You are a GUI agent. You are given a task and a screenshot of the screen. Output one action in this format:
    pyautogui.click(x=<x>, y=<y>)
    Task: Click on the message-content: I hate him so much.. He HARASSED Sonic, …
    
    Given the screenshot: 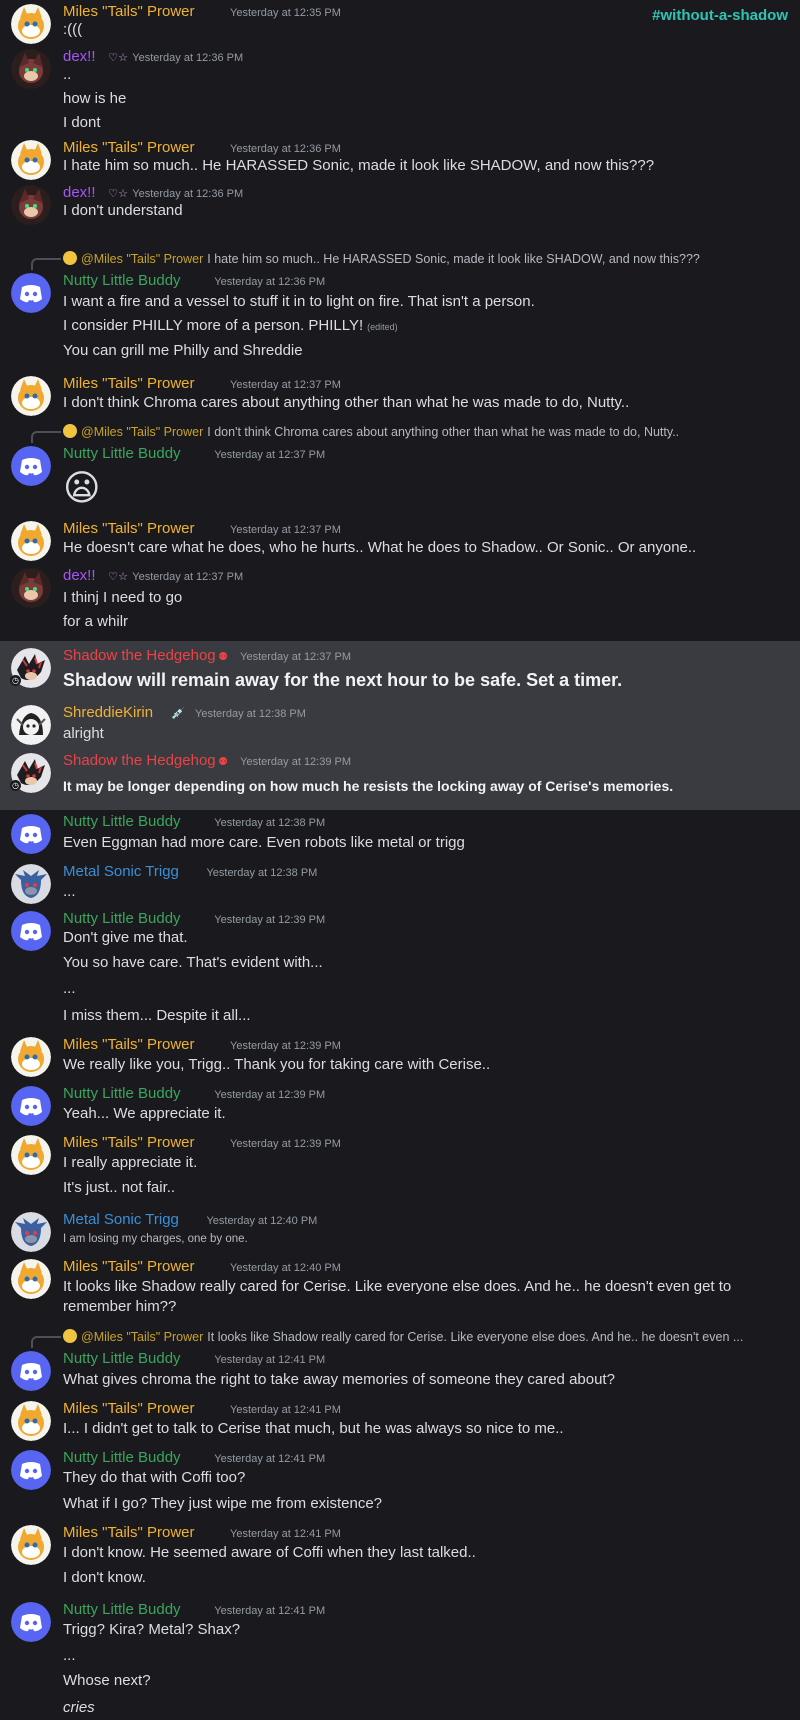 What is the action you would take?
    pyautogui.click(x=359, y=165)
    